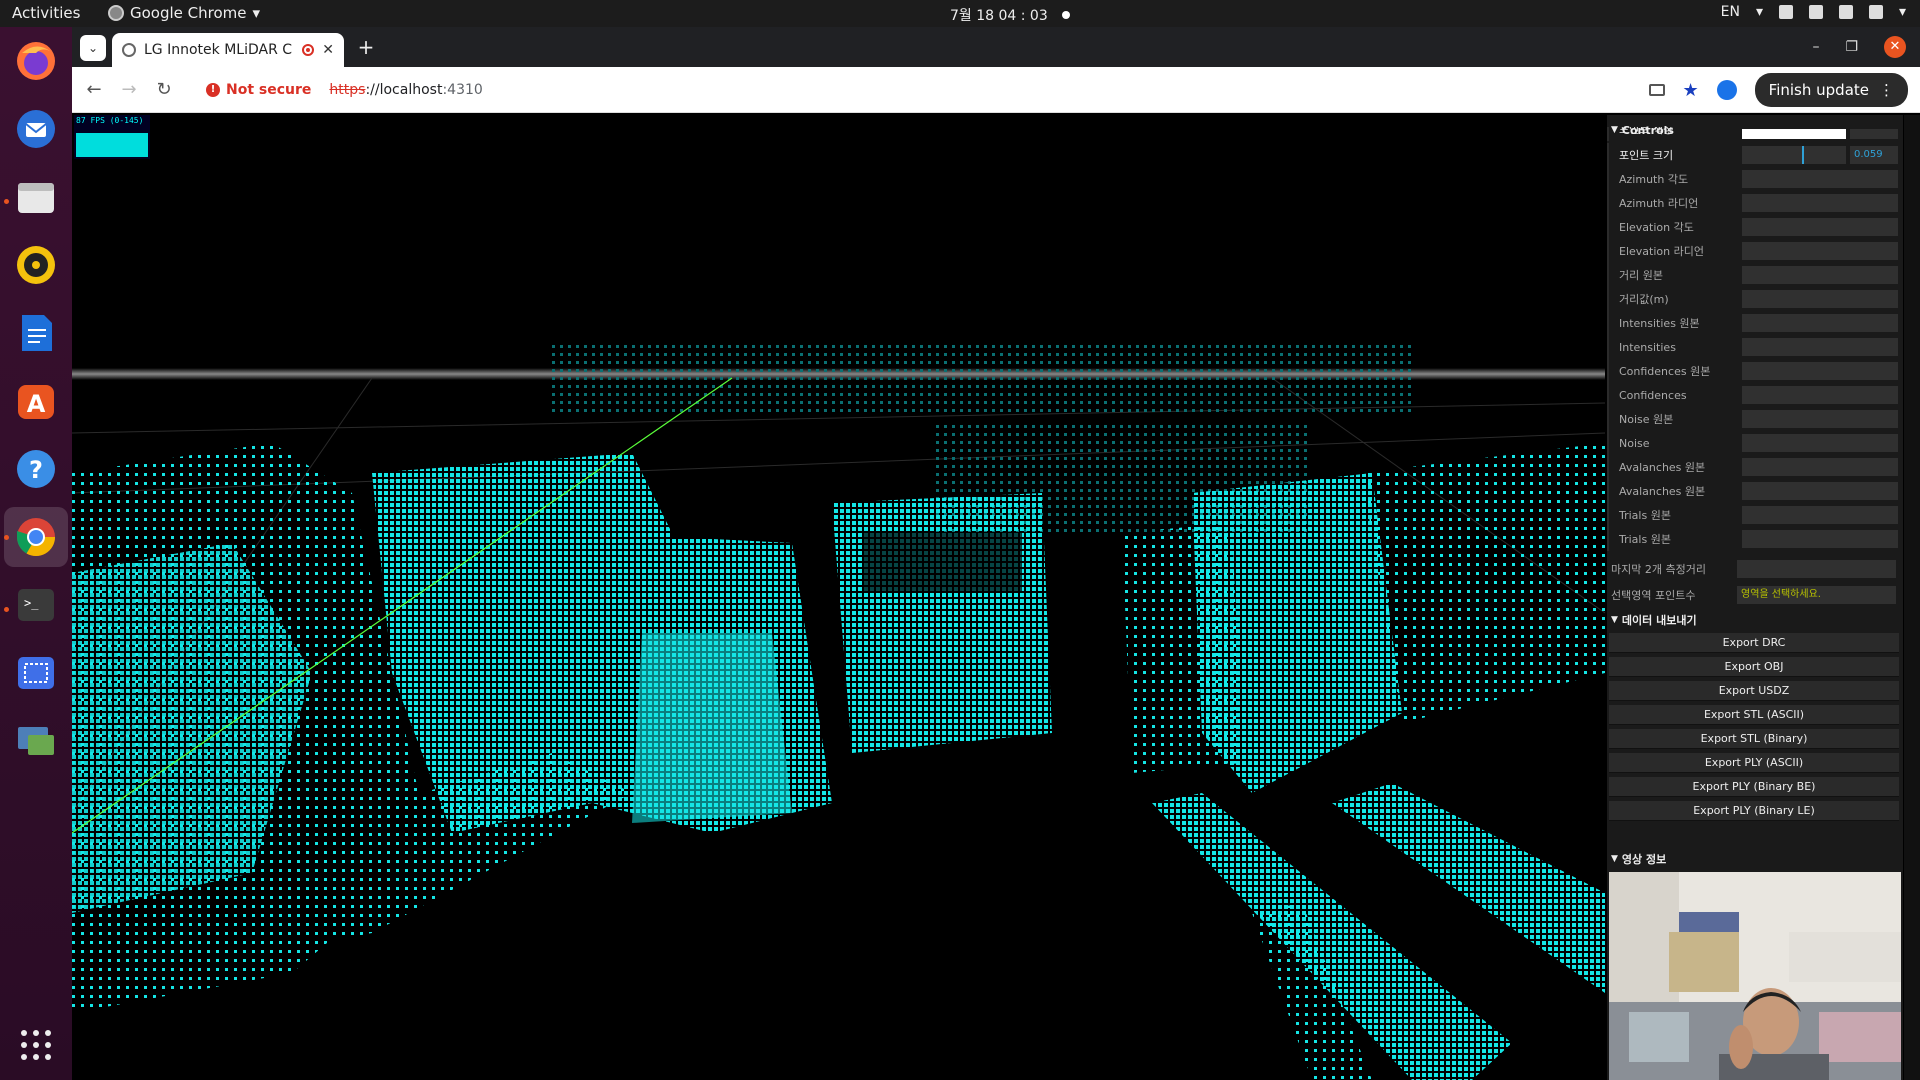 The width and height of the screenshot is (1920, 1080). I want to click on toolbar-right: ★ Finish update ⋮, so click(1778, 90).